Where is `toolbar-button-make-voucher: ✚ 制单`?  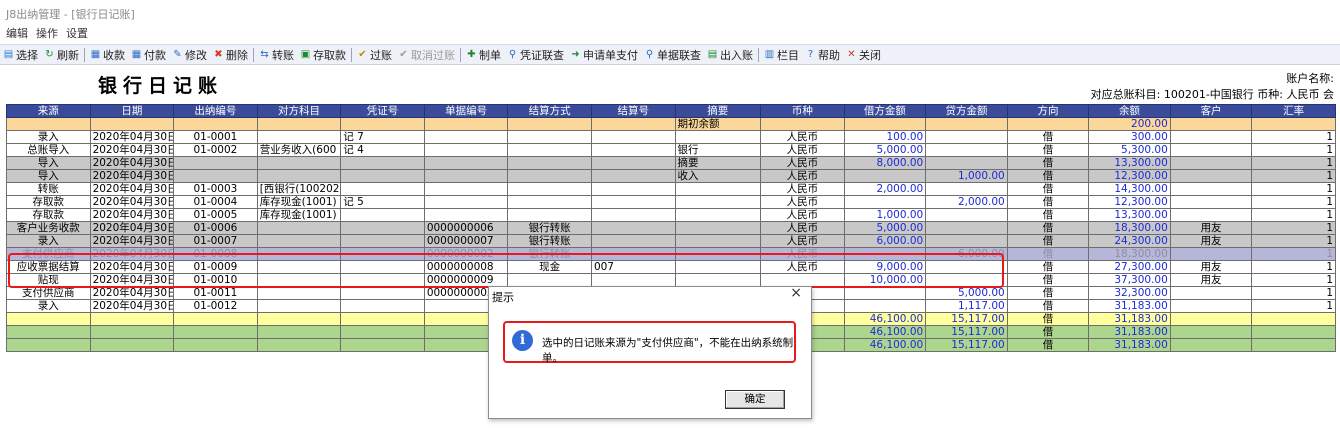 toolbar-button-make-voucher: ✚ 制单 is located at coordinates (483, 55).